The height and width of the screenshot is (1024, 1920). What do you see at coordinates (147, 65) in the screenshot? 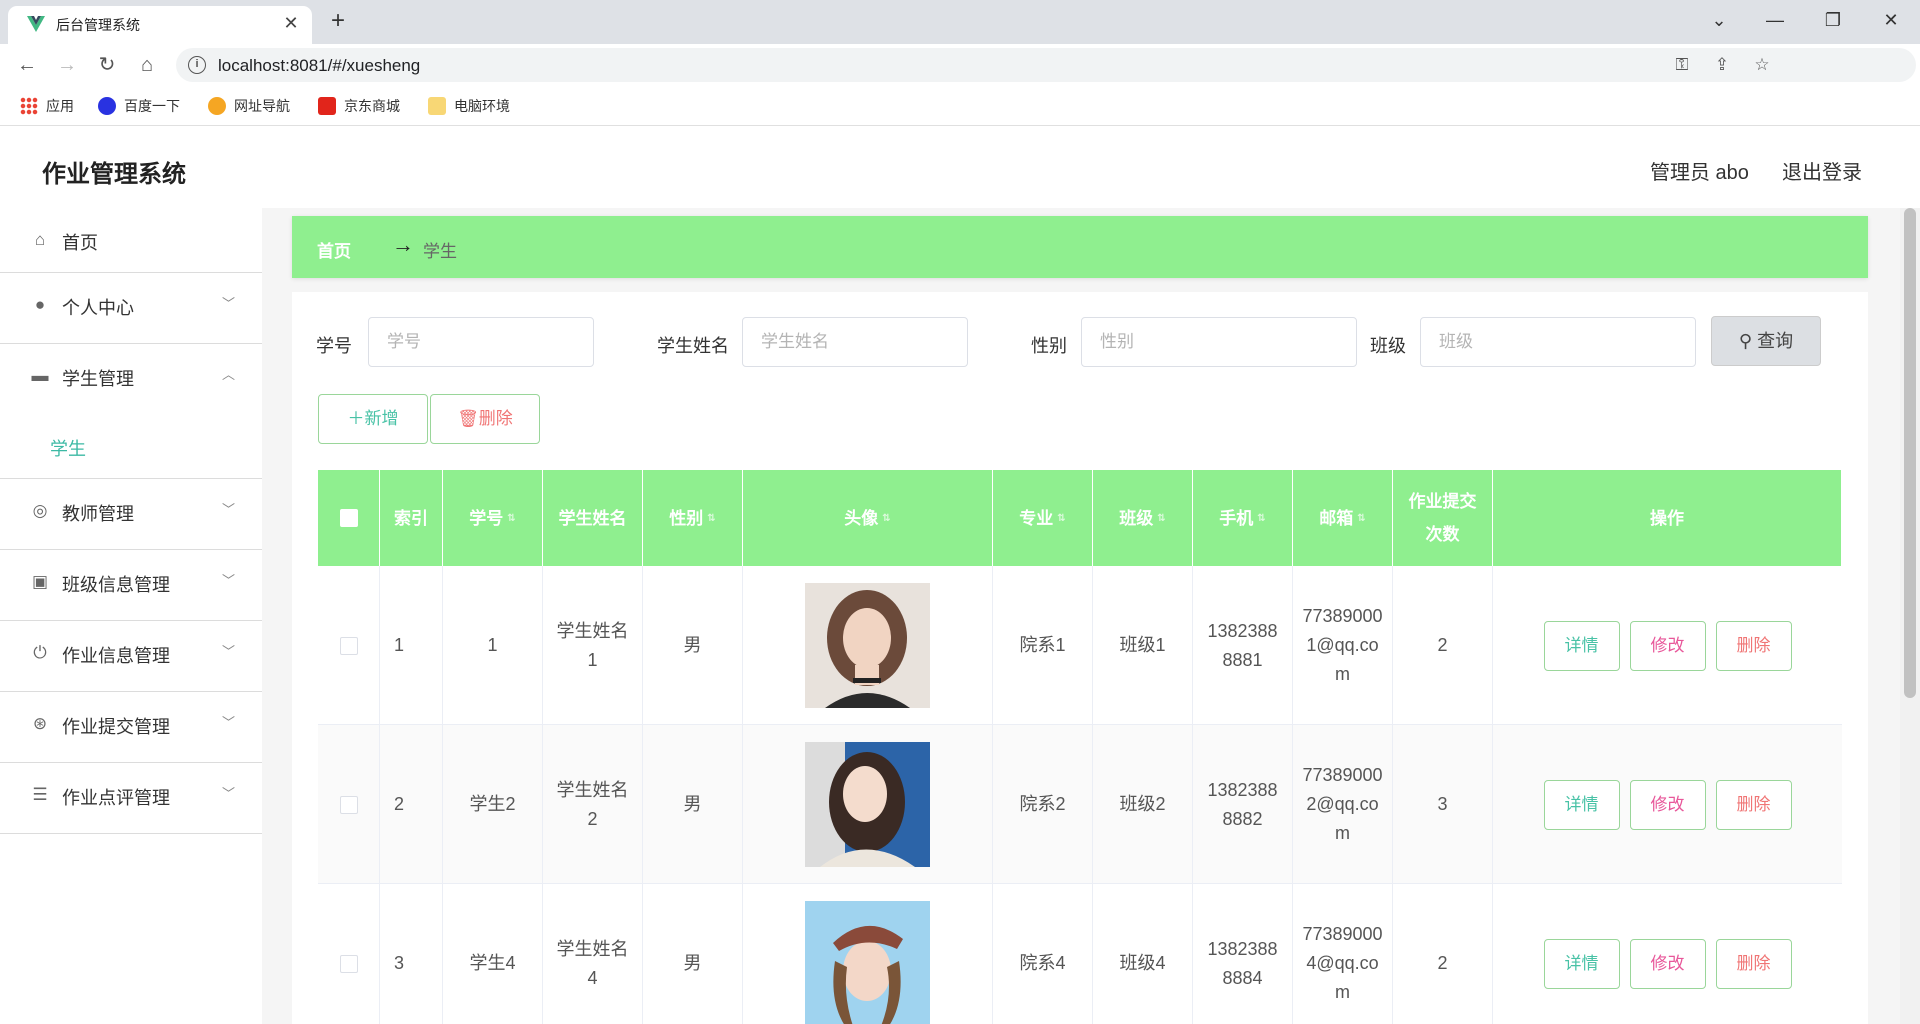
I see `home-page-icon: ⌂` at bounding box center [147, 65].